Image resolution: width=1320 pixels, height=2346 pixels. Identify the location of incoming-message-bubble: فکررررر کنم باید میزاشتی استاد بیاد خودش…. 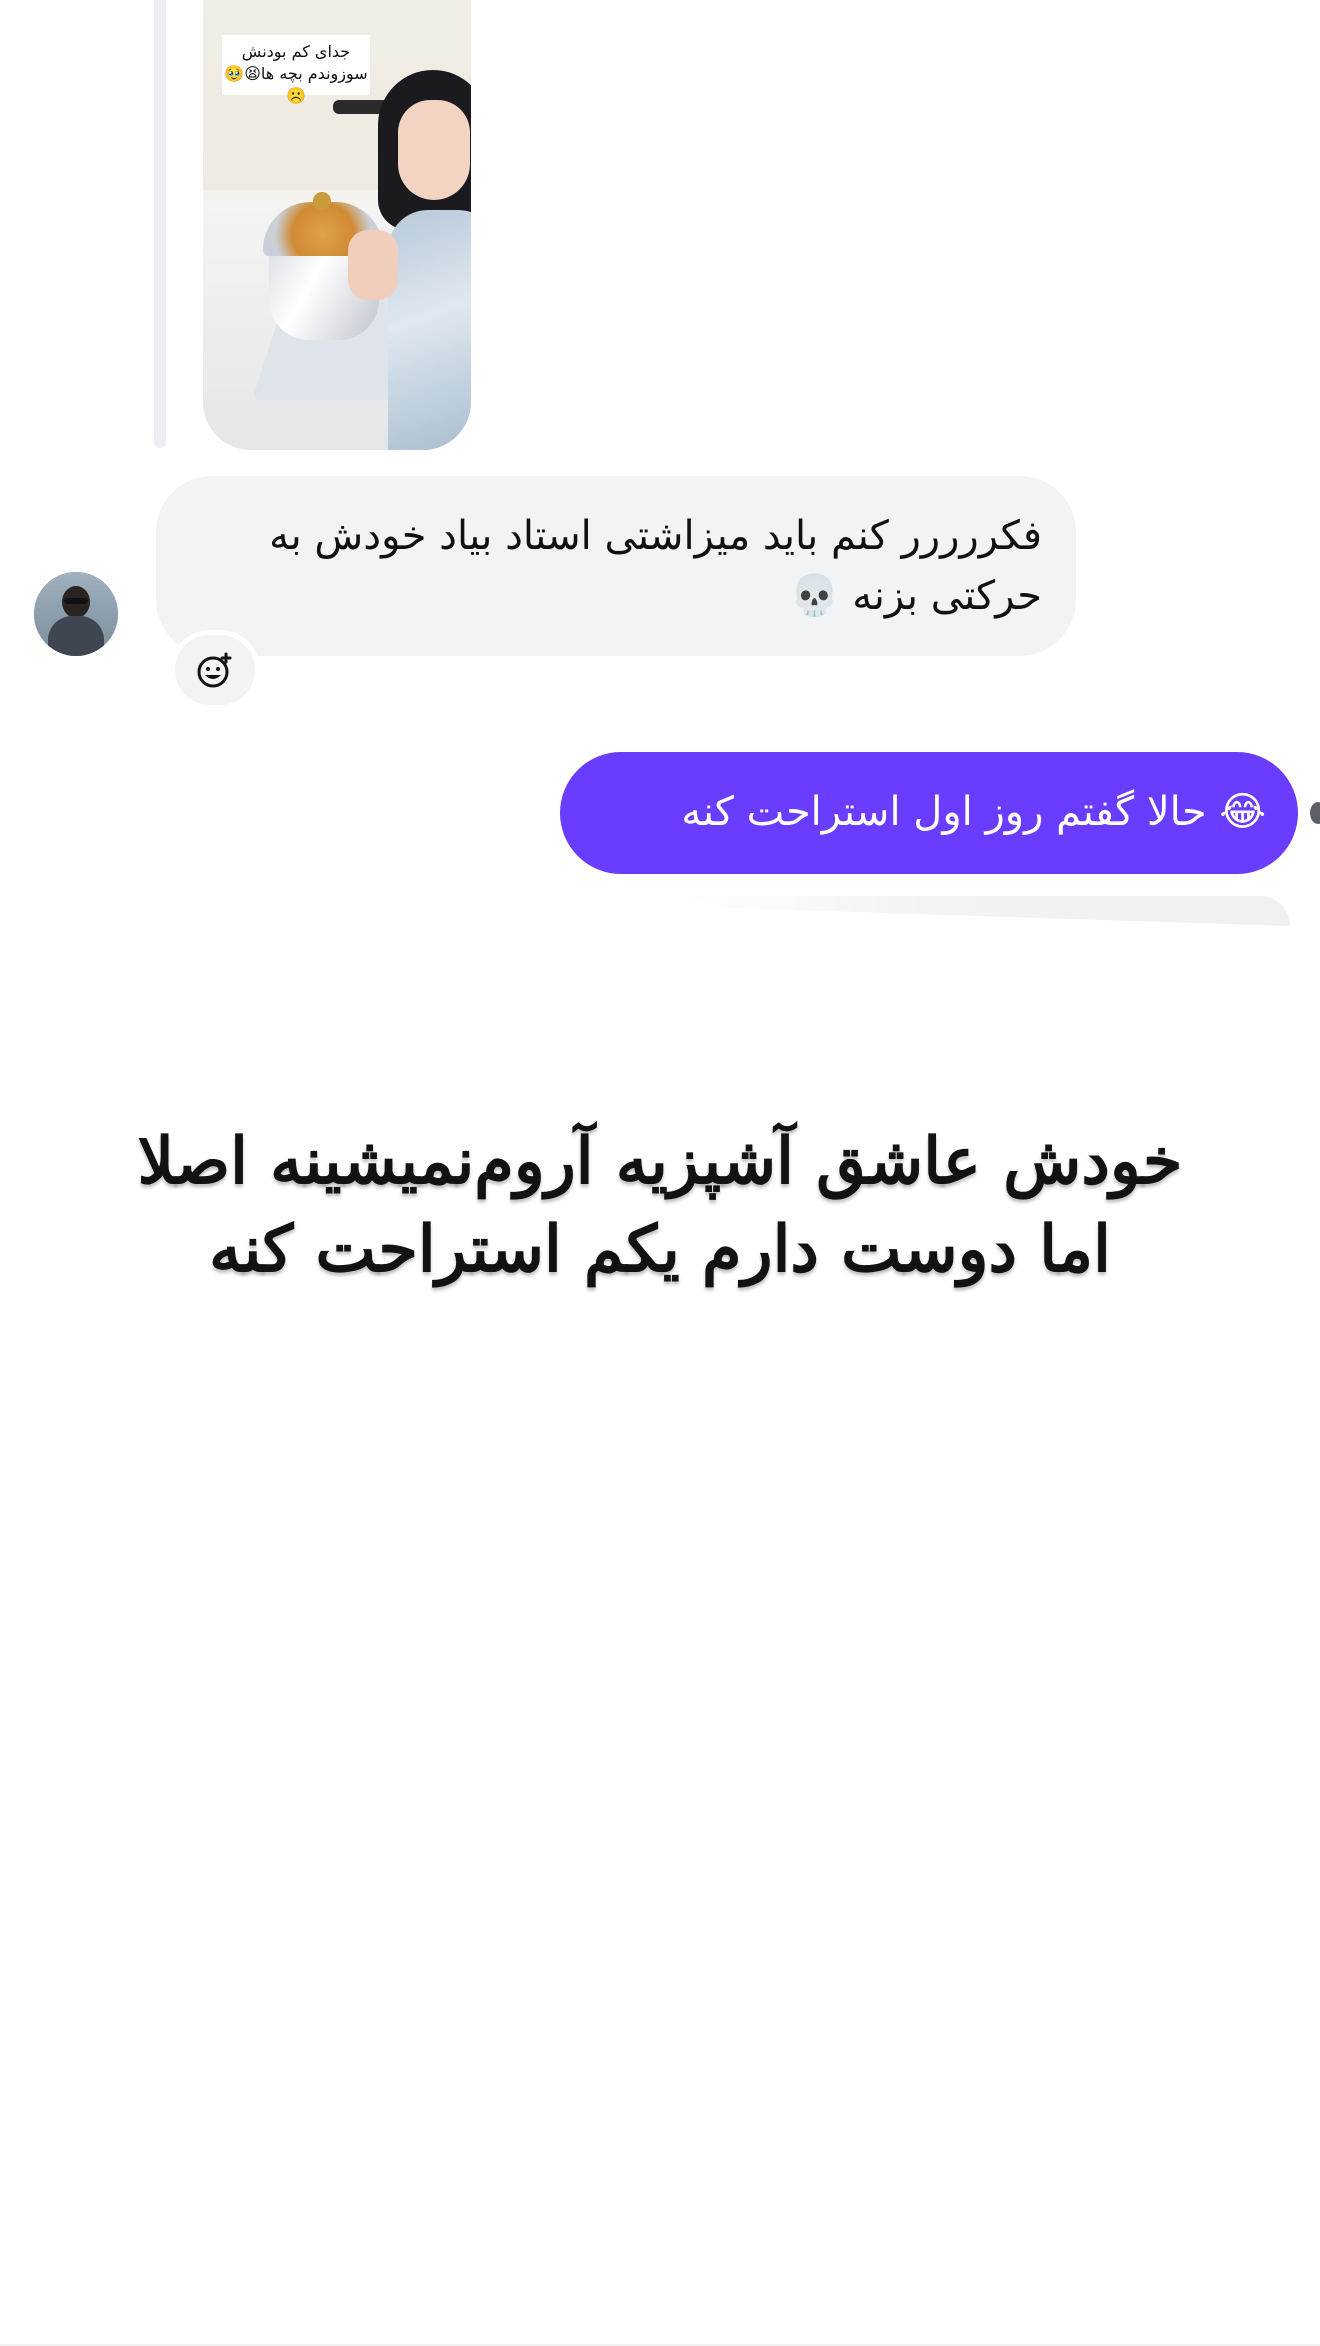
(616, 566).